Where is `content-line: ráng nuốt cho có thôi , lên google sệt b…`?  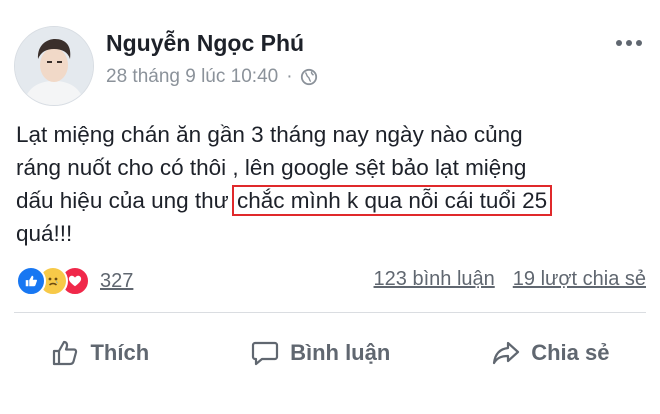
content-line: ráng nuốt cho có thôi , lên google sệt b… is located at coordinates (271, 167).